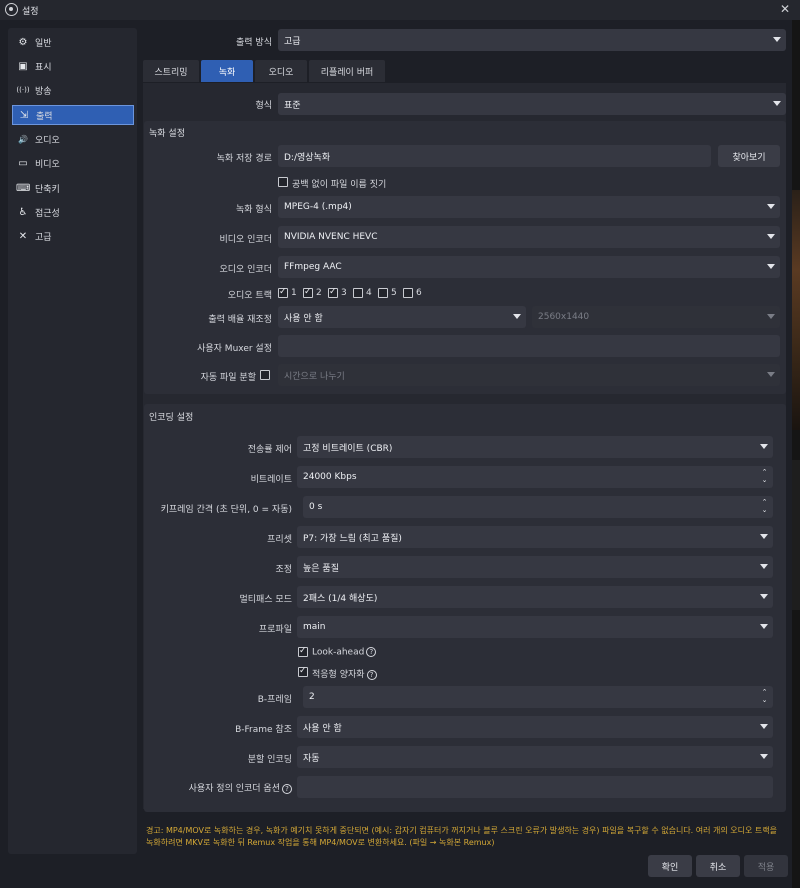  Describe the element at coordinates (23, 66) in the screenshot. I see `display-icon: ▣` at that location.